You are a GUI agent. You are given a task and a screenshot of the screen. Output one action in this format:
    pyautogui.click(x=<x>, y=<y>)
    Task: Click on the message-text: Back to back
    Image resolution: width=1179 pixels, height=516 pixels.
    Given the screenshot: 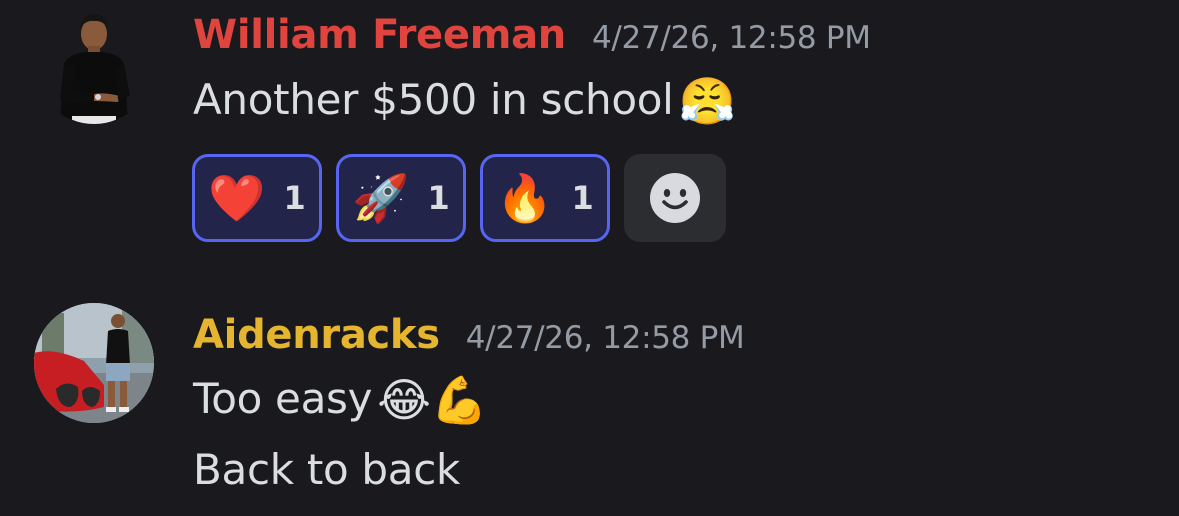 What is the action you would take?
    pyautogui.click(x=327, y=469)
    